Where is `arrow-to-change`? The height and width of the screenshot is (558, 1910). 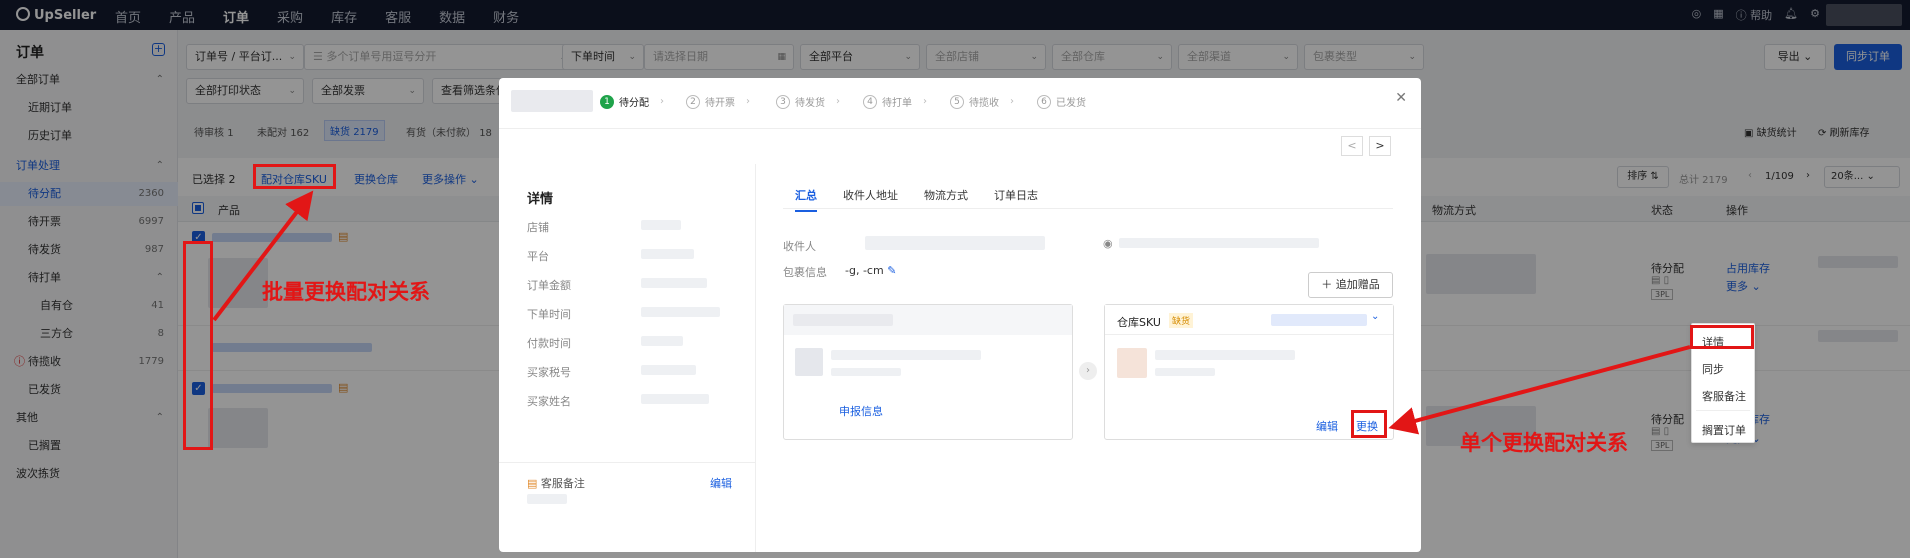 arrow-to-change is located at coordinates (1539, 390).